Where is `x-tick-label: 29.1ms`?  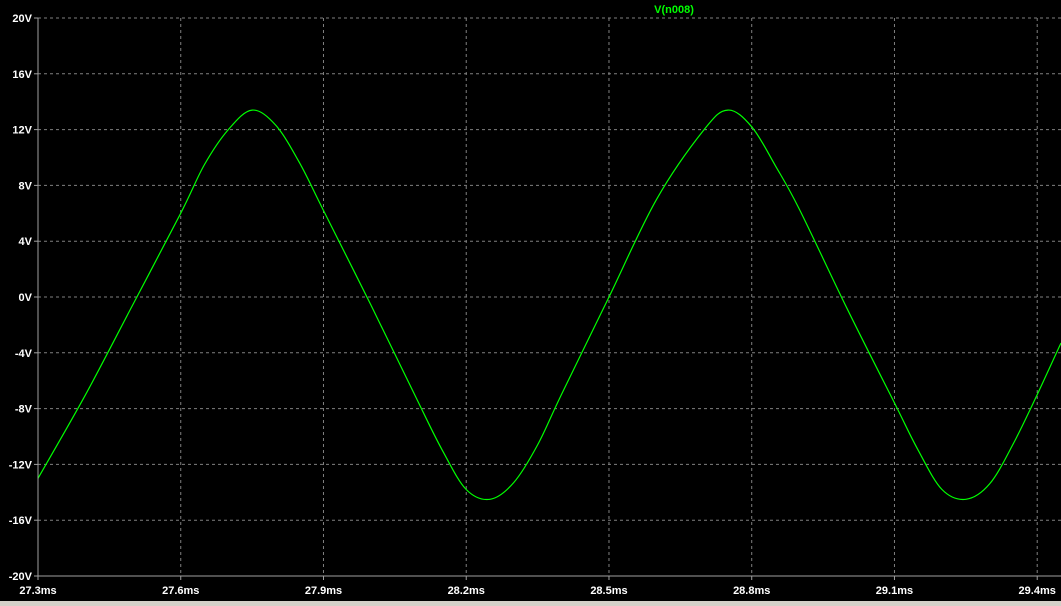
x-tick-label: 29.1ms is located at coordinates (894, 591).